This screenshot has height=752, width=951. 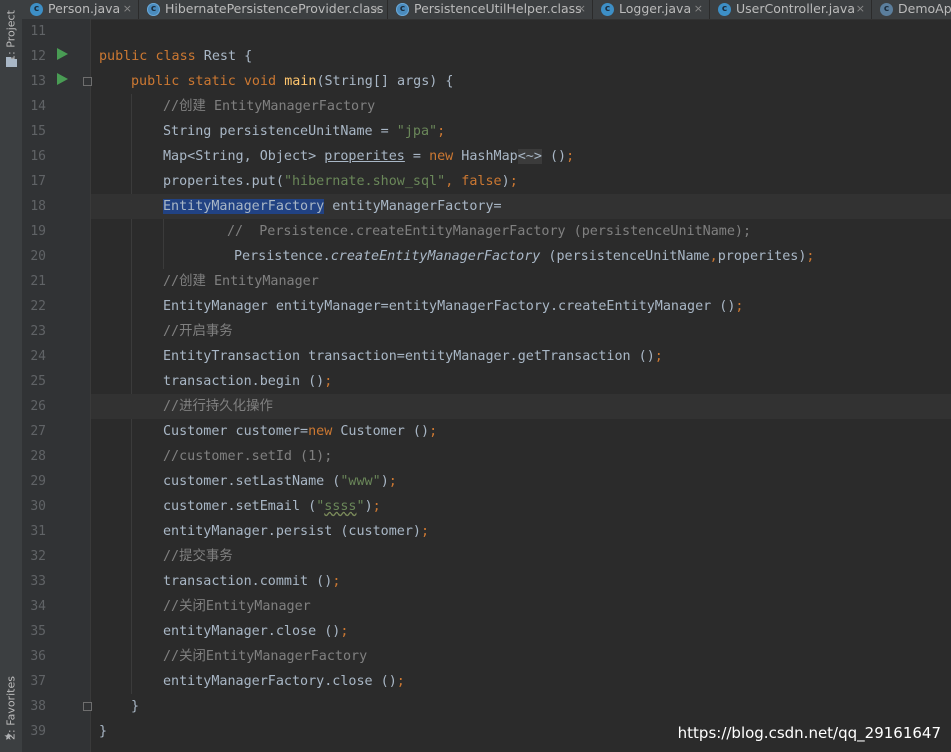 What do you see at coordinates (521, 106) in the screenshot?
I see `code-line: //创建 EntityManagerFactory` at bounding box center [521, 106].